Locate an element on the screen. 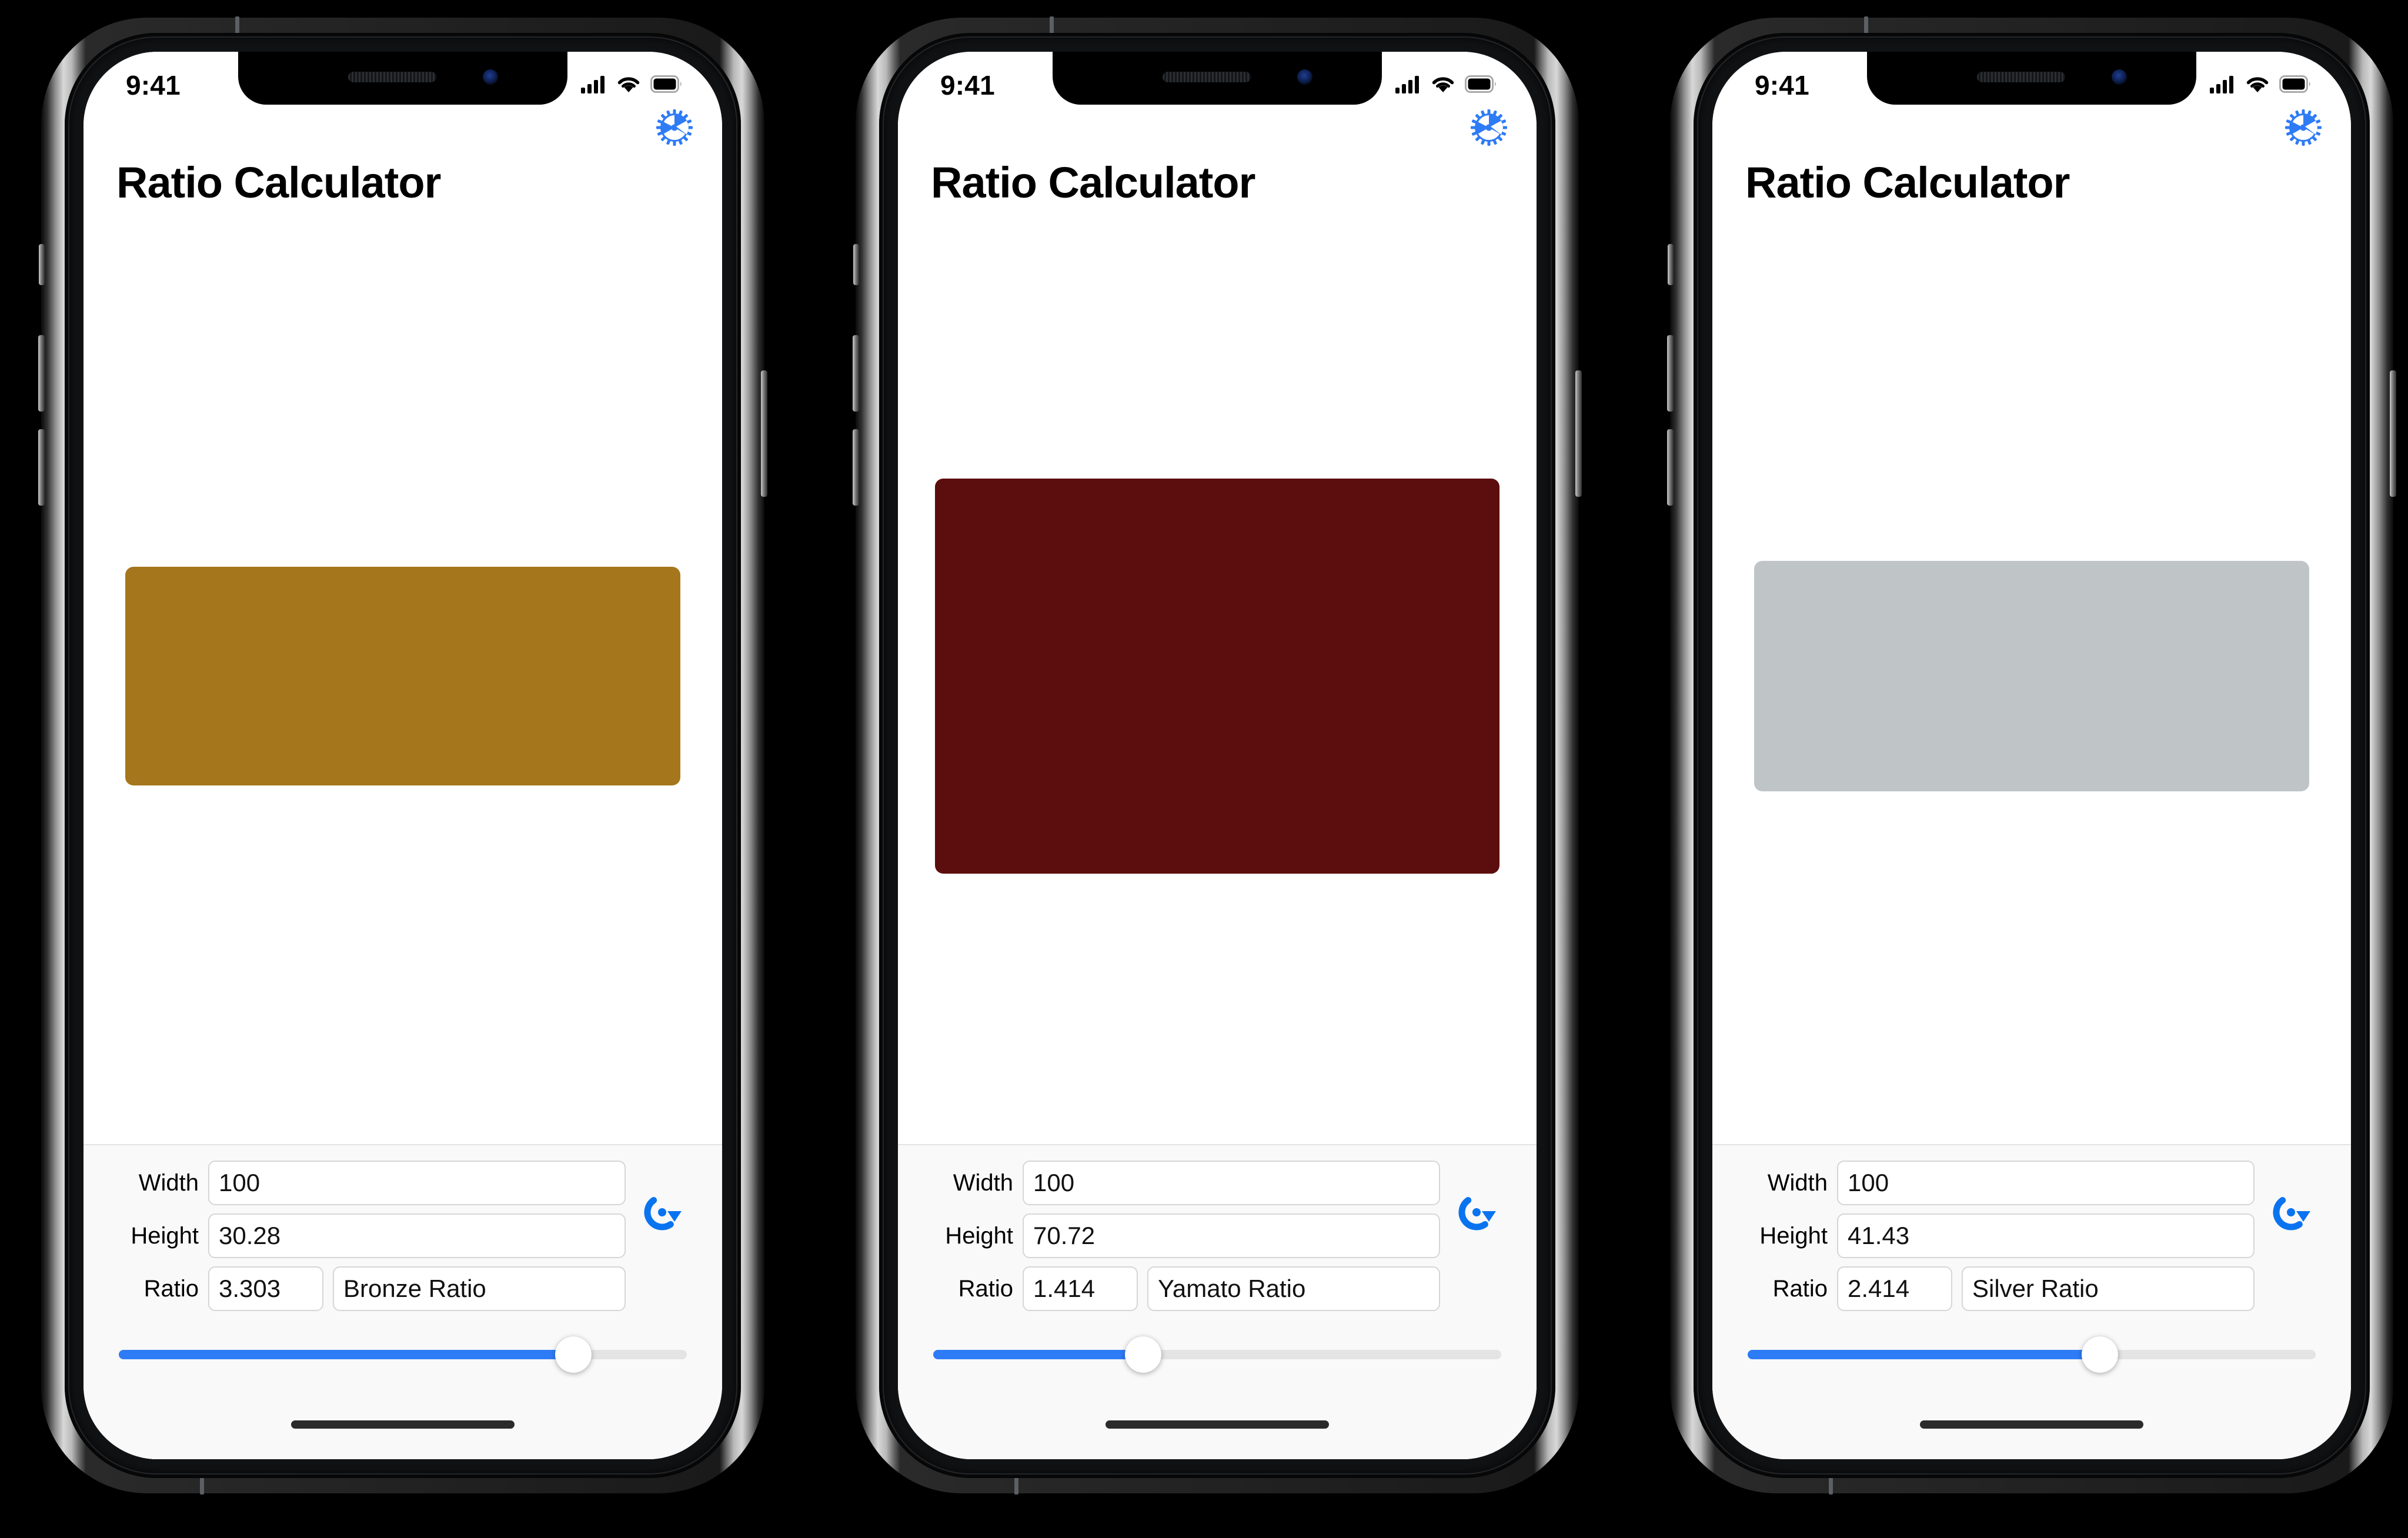 The width and height of the screenshot is (2408, 1538). ratio-row-3: Ratio is located at coordinates (2031, 1288).